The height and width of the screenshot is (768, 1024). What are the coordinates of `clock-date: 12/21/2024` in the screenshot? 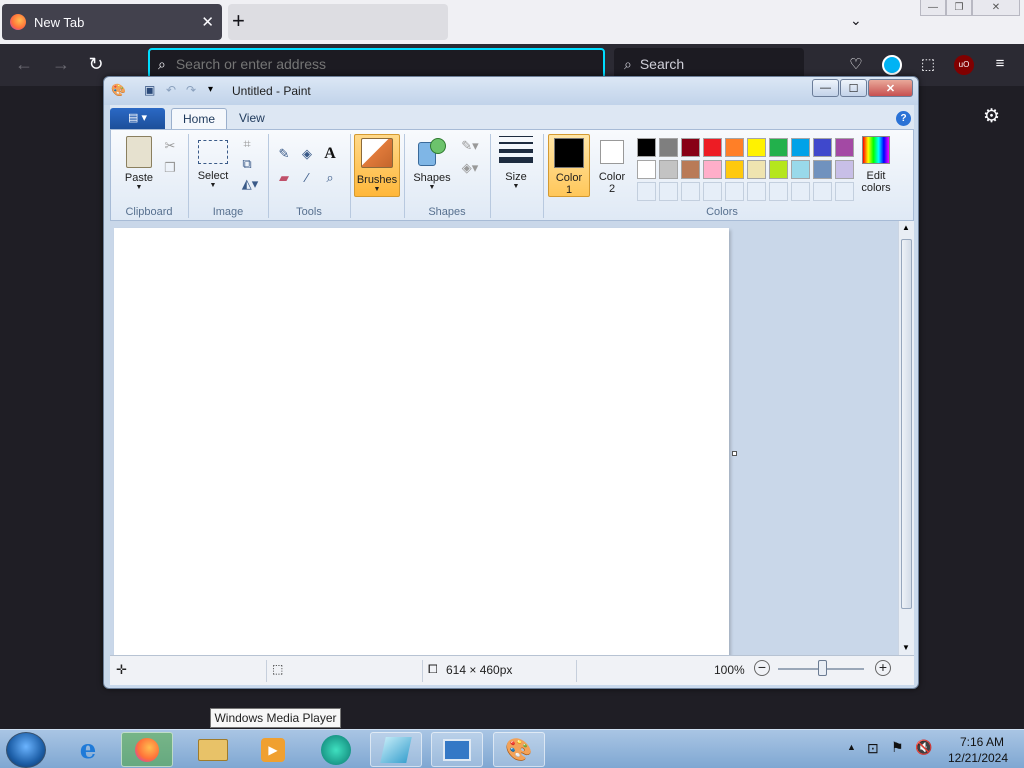 It's located at (978, 758).